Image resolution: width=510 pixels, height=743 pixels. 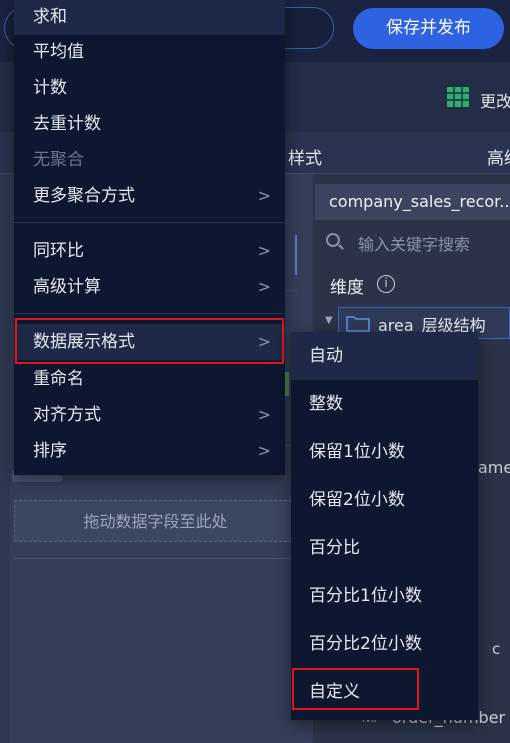 What do you see at coordinates (495, 100) in the screenshot?
I see `change-chart-button: 更改` at bounding box center [495, 100].